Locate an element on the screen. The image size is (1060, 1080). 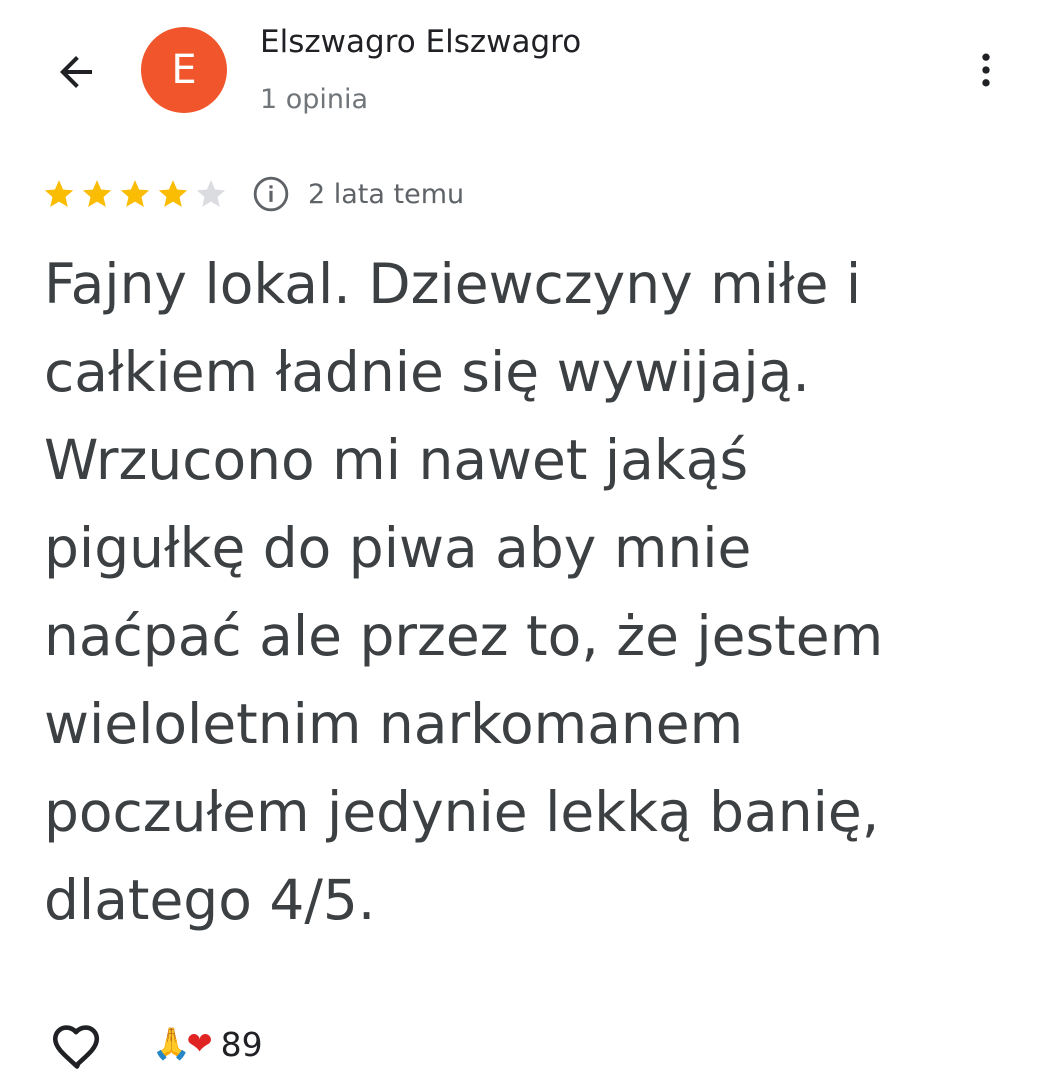
author-name: Elszwagro Elszwagro is located at coordinates (420, 42).